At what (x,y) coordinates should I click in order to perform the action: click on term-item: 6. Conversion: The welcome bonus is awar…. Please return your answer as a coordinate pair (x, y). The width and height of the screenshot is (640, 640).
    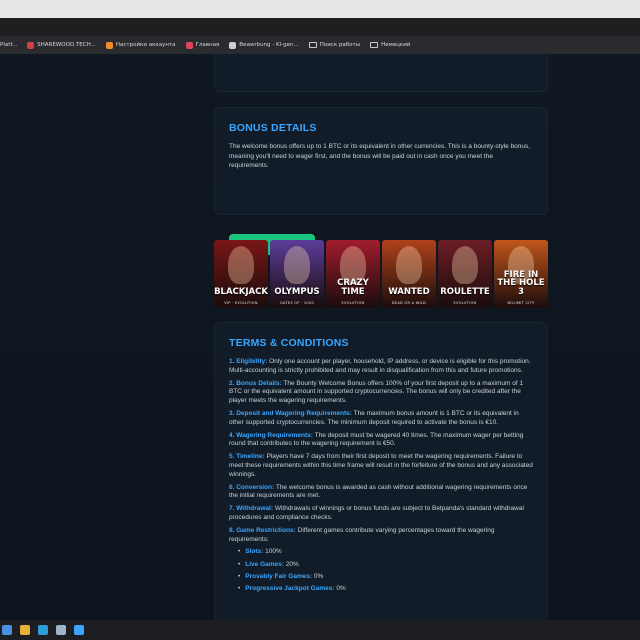
    Looking at the image, I should click on (381, 493).